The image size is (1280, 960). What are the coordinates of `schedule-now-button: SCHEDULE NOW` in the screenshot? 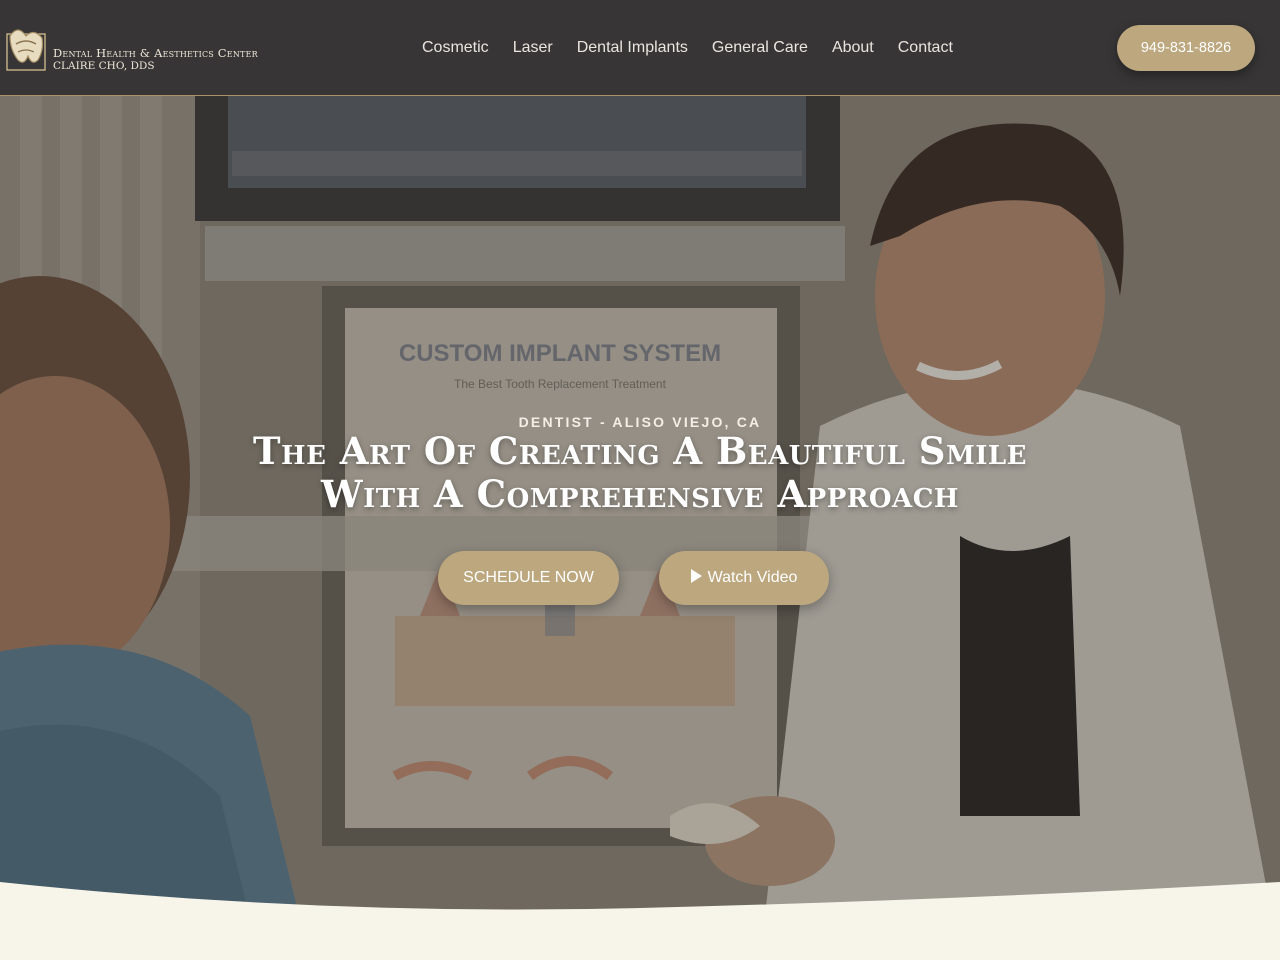 It's located at (528, 578).